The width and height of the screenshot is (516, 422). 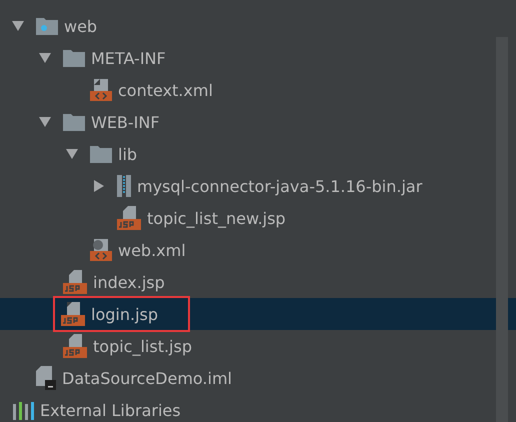 What do you see at coordinates (46, 378) in the screenshot?
I see `module-file-icon` at bounding box center [46, 378].